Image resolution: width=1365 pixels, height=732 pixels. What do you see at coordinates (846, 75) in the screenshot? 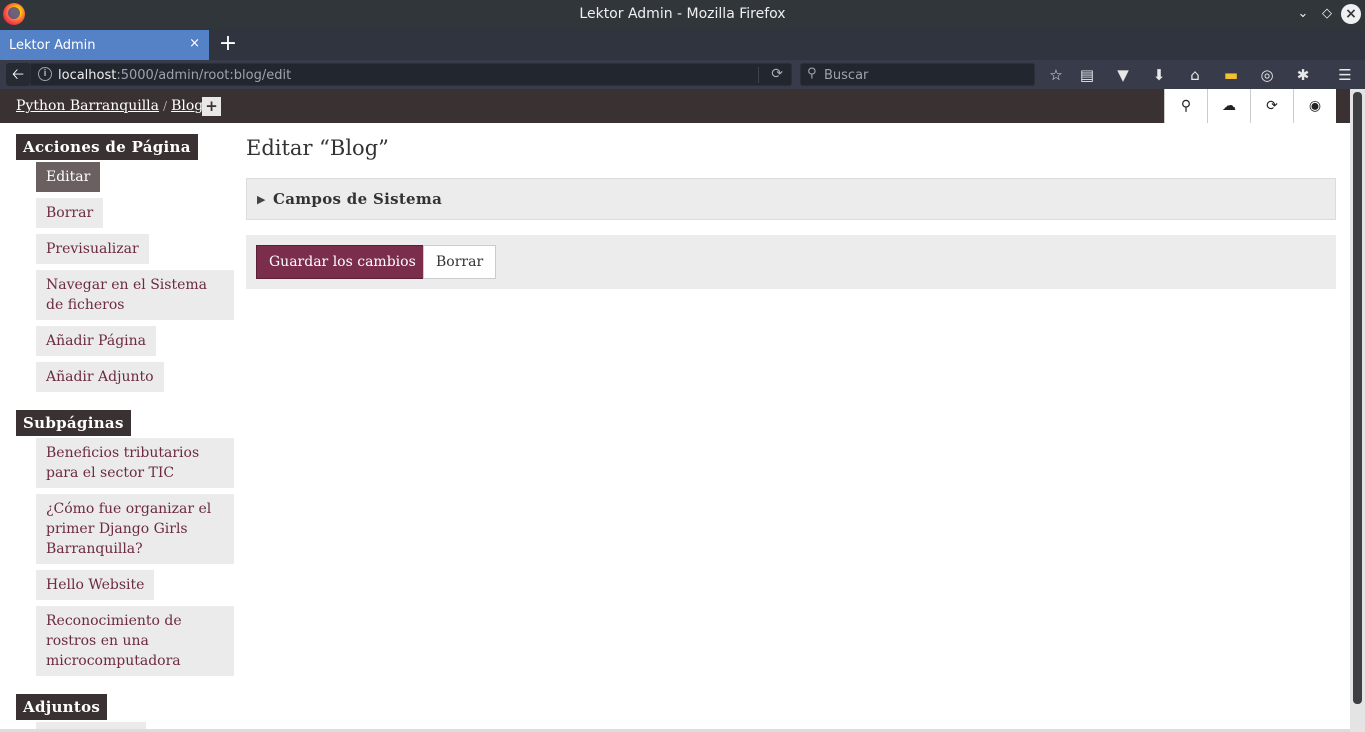
I see `search-placeholder: Buscar` at bounding box center [846, 75].